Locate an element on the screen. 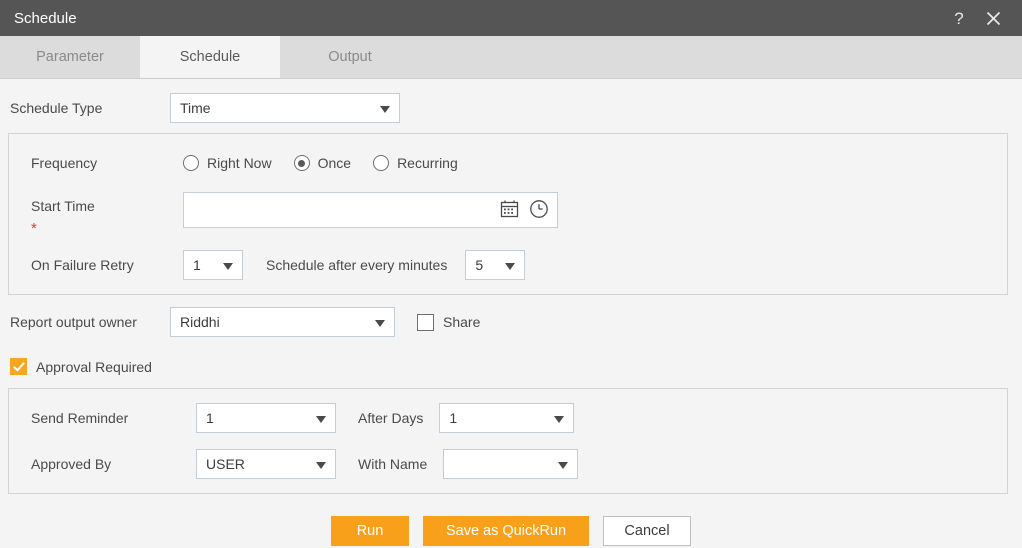 This screenshot has height=548, width=1022. radio-once-label: Once is located at coordinates (334, 163).